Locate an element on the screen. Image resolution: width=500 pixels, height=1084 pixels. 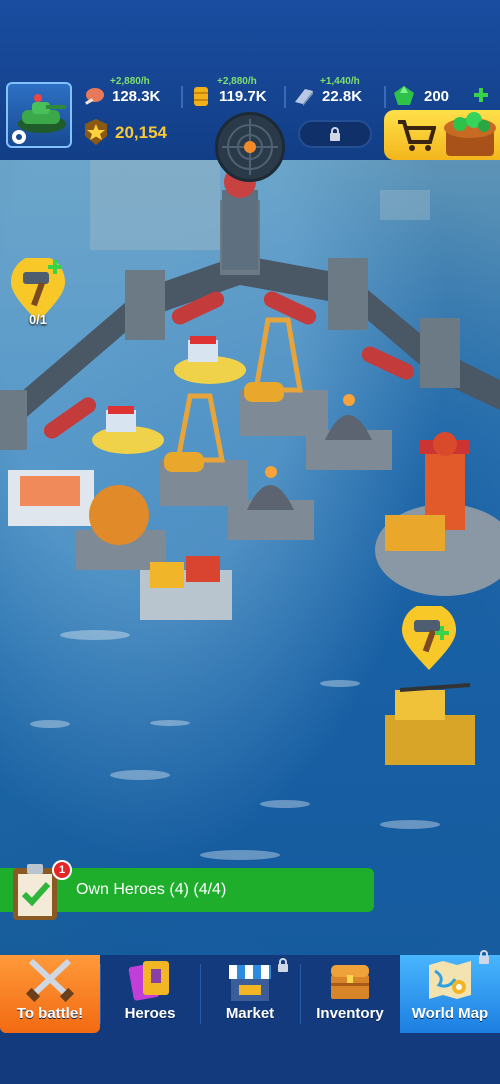
nav-heroes: Heroes is located at coordinates (150, 994).